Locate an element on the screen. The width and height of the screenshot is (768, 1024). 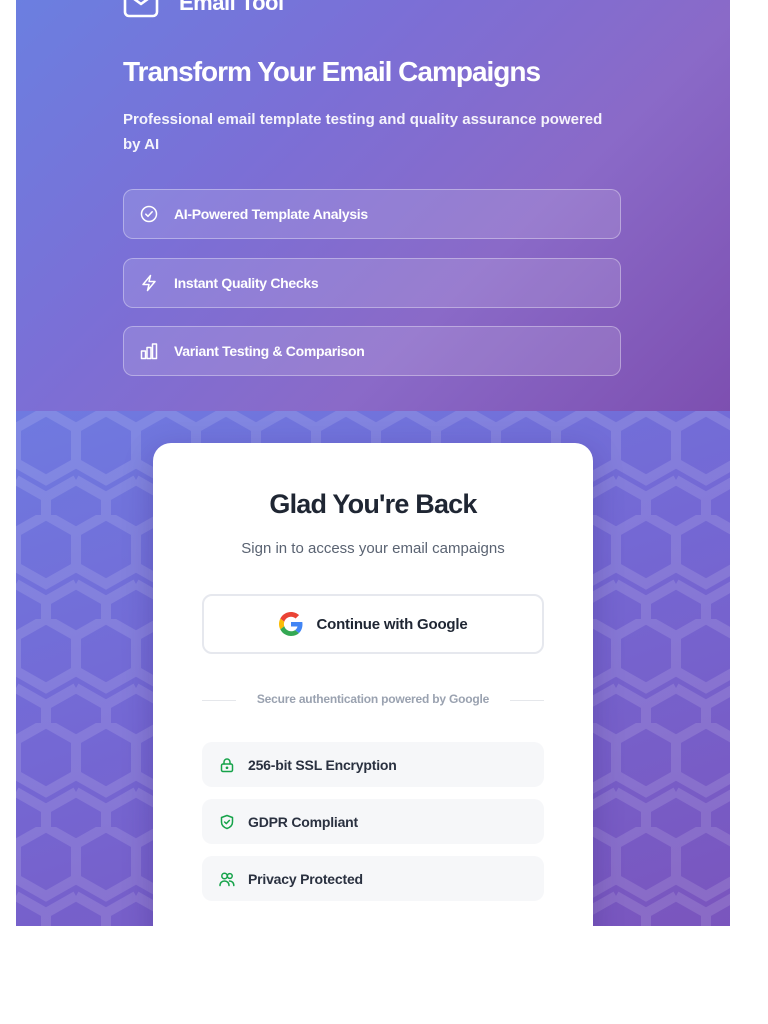
users-icon is located at coordinates (227, 879).